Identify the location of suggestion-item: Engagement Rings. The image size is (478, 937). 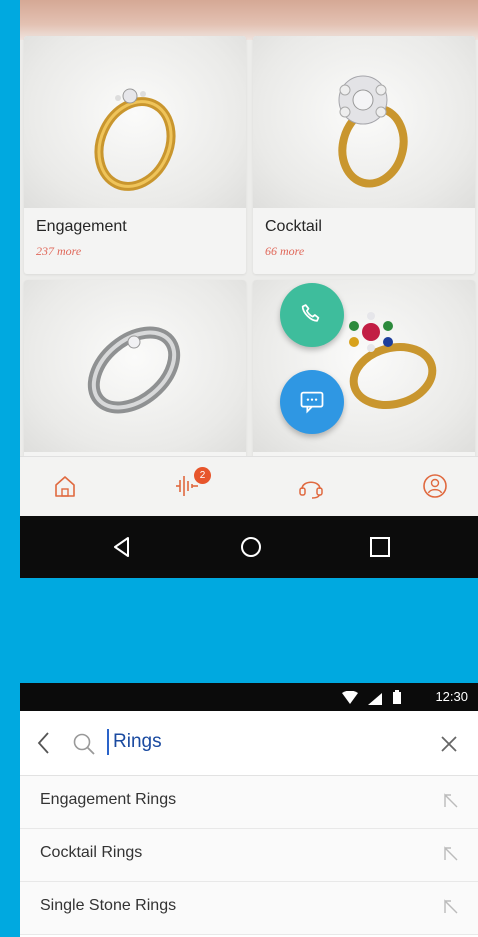
(249, 802).